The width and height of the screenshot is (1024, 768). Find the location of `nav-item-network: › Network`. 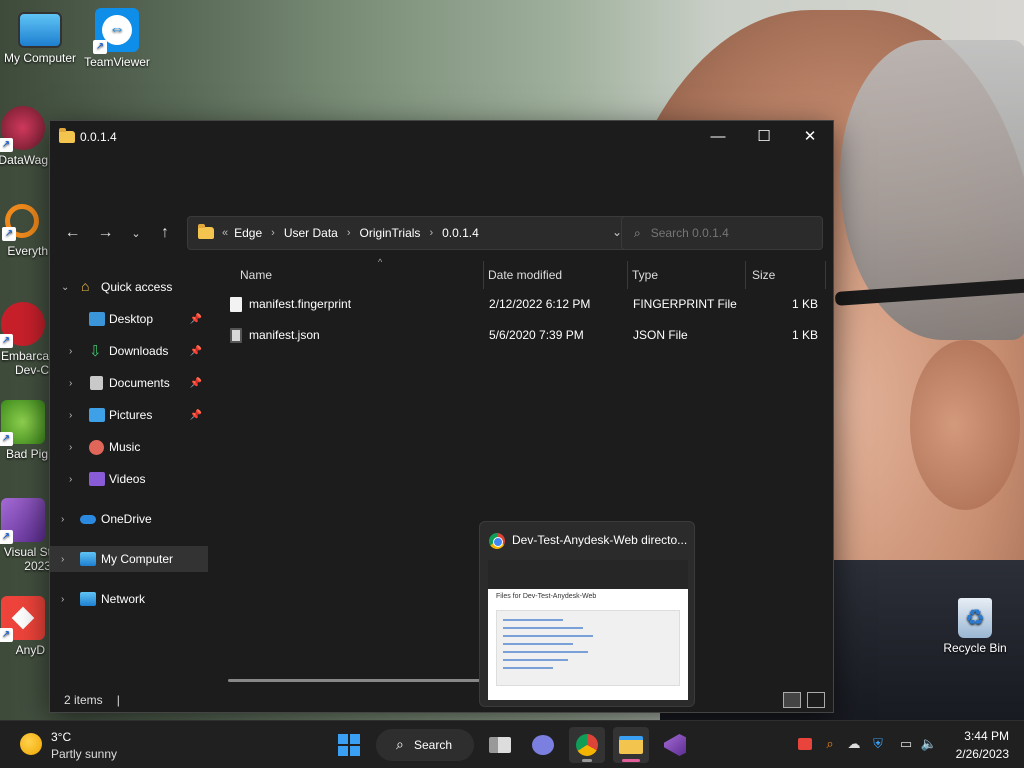

nav-item-network: › Network is located at coordinates (129, 599).